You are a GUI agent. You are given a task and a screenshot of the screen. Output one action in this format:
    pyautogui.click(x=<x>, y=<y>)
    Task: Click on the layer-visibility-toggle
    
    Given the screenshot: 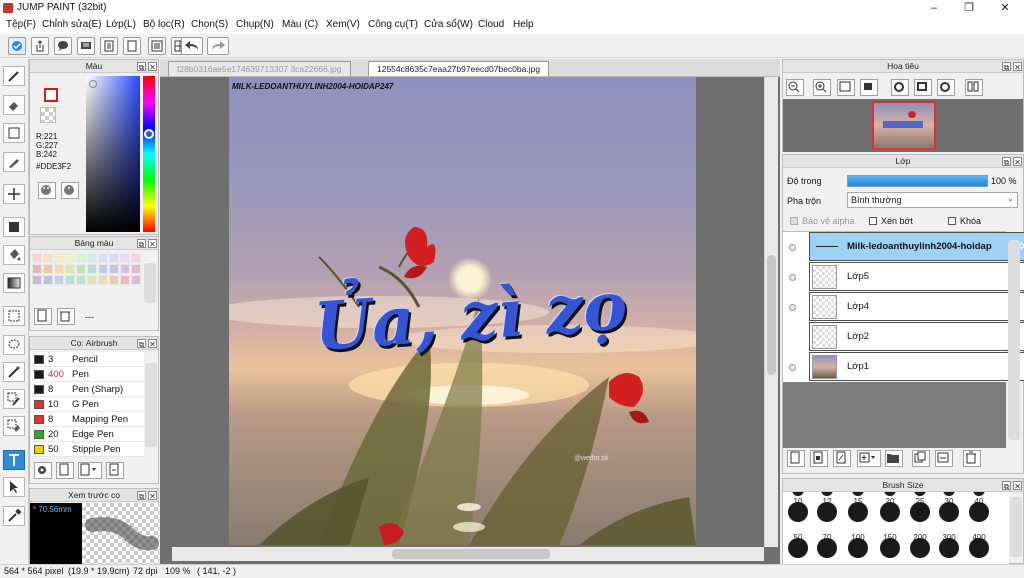 What is the action you would take?
    pyautogui.click(x=792, y=277)
    